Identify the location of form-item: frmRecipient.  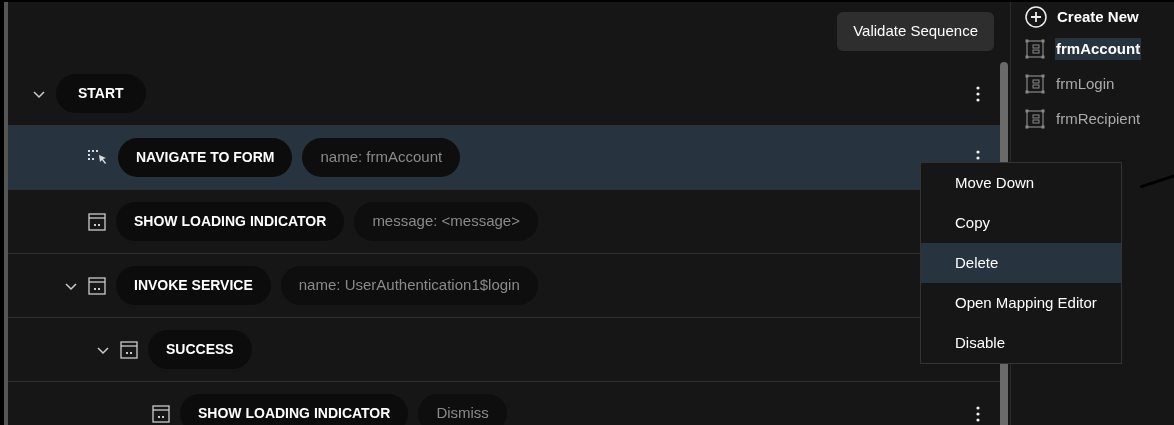
(1098, 119).